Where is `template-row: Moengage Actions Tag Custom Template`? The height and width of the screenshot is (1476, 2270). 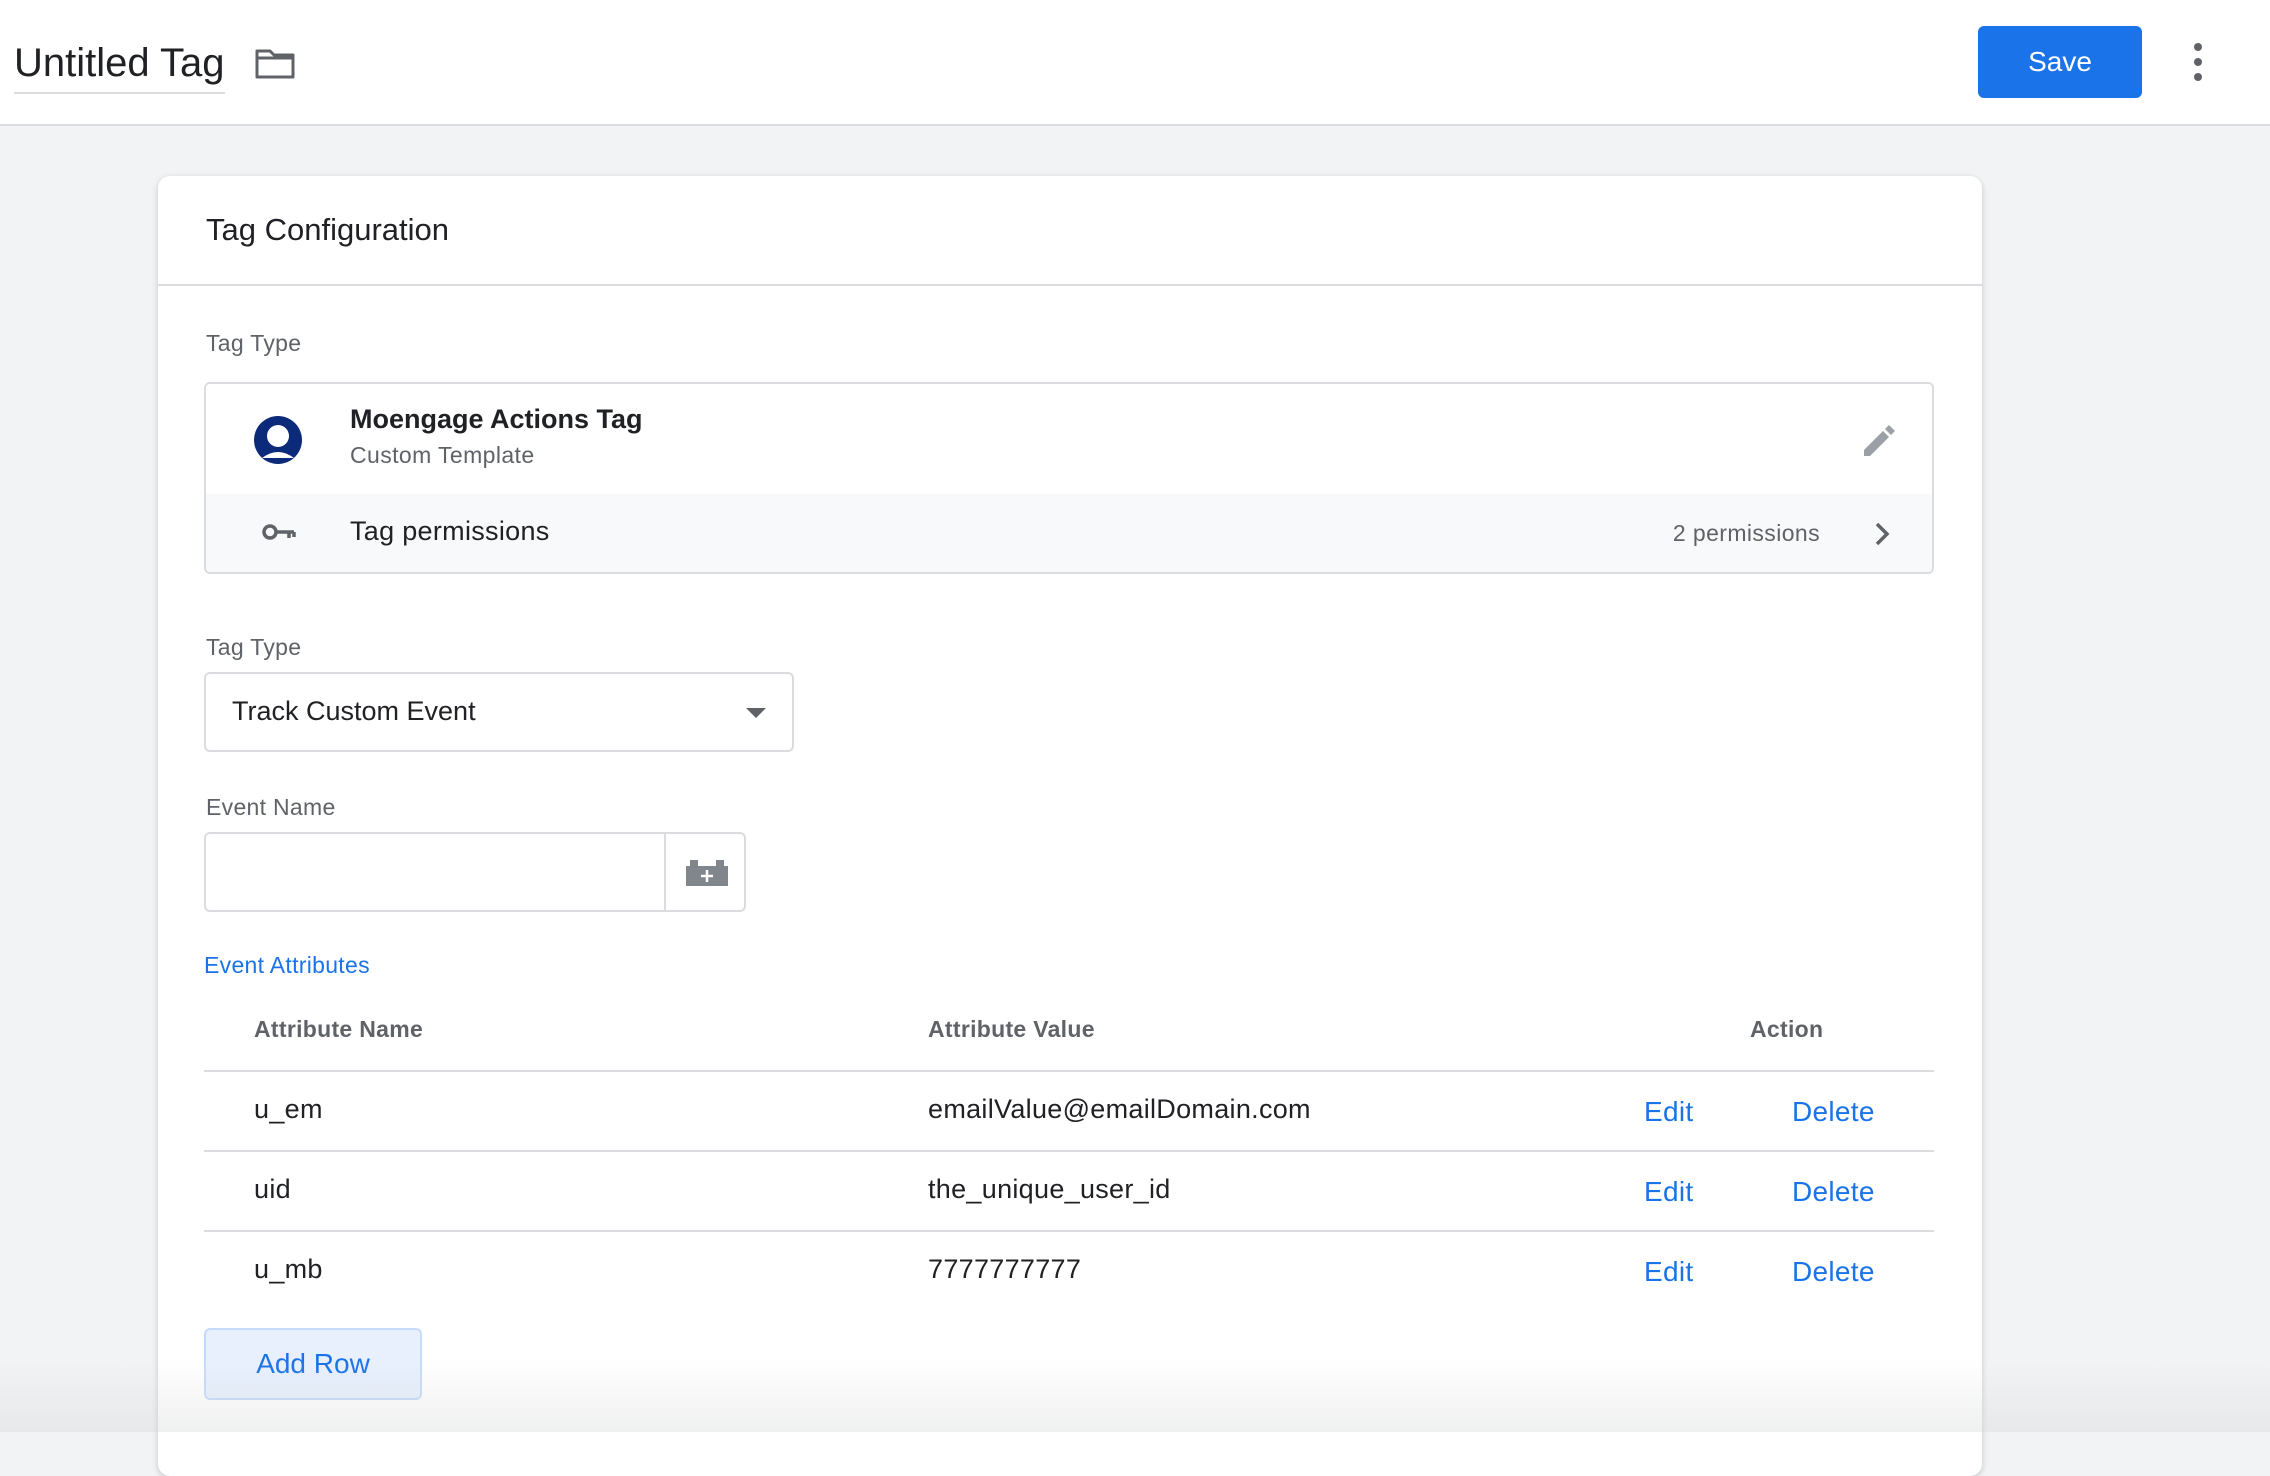 template-row: Moengage Actions Tag Custom Template is located at coordinates (1069, 440).